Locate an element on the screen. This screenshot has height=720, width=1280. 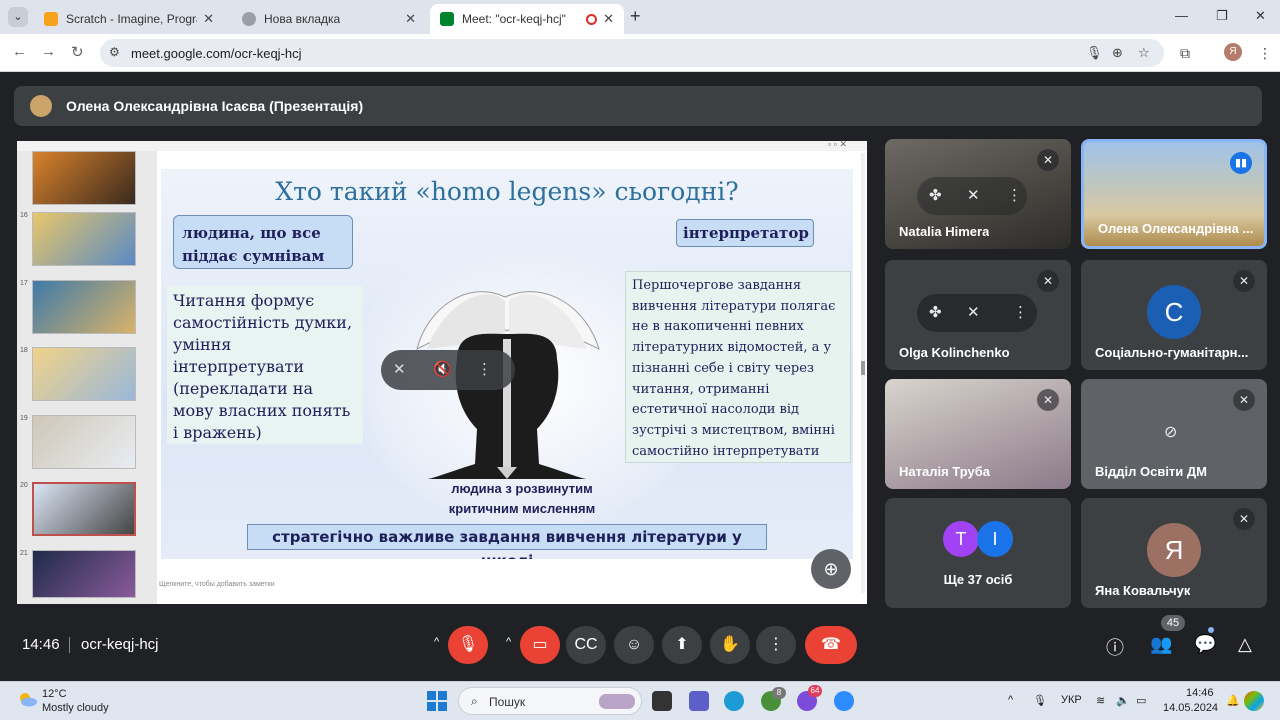
battery-icon: ▭ is located at coordinates (1141, 700).